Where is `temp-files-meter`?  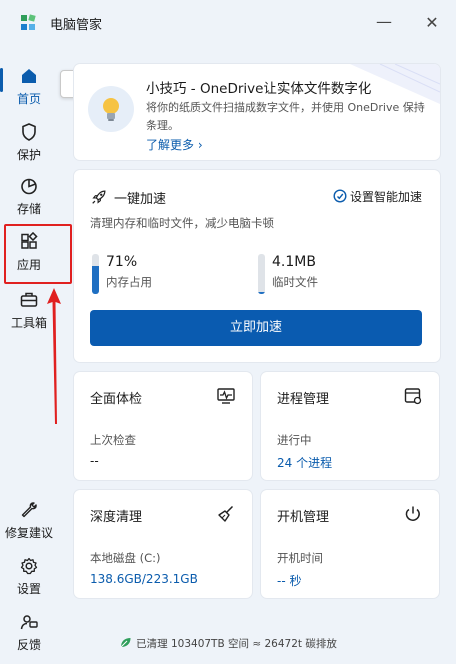
temp-files-meter is located at coordinates (261, 274).